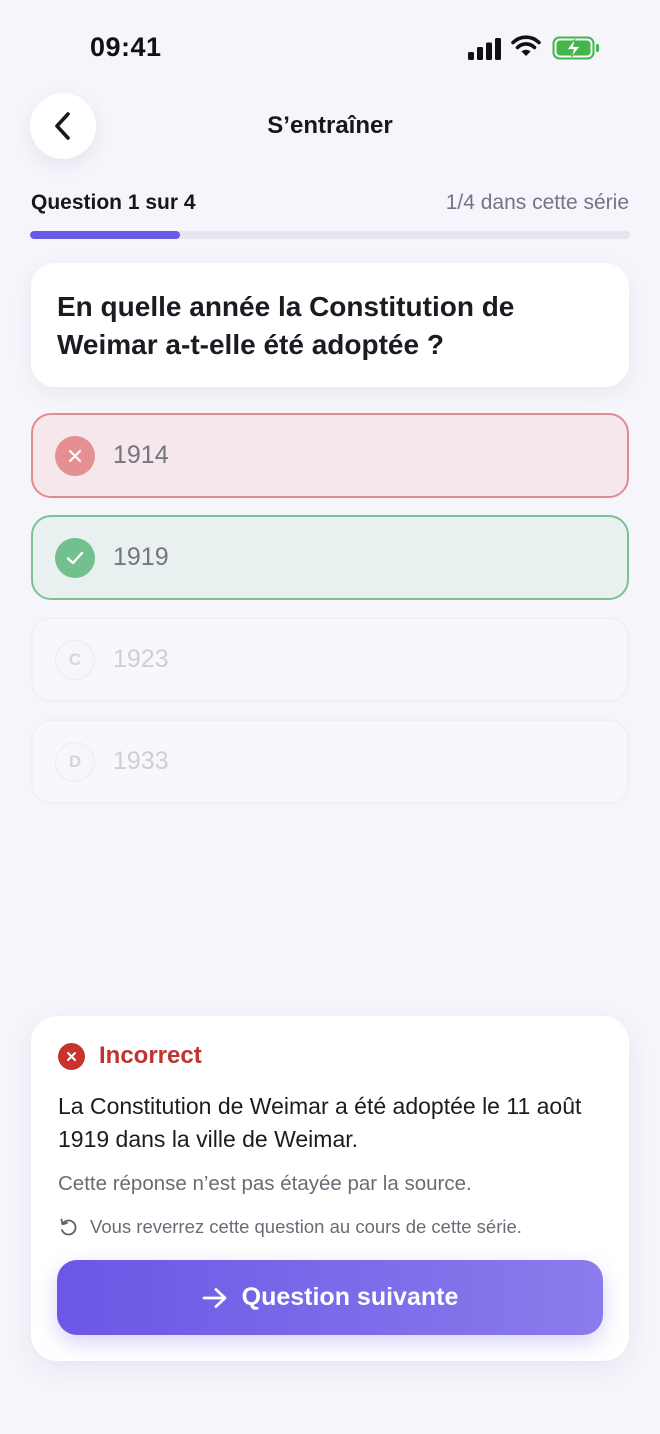 Image resolution: width=660 pixels, height=1434 pixels. What do you see at coordinates (75, 455) in the screenshot?
I see `x-icon` at bounding box center [75, 455].